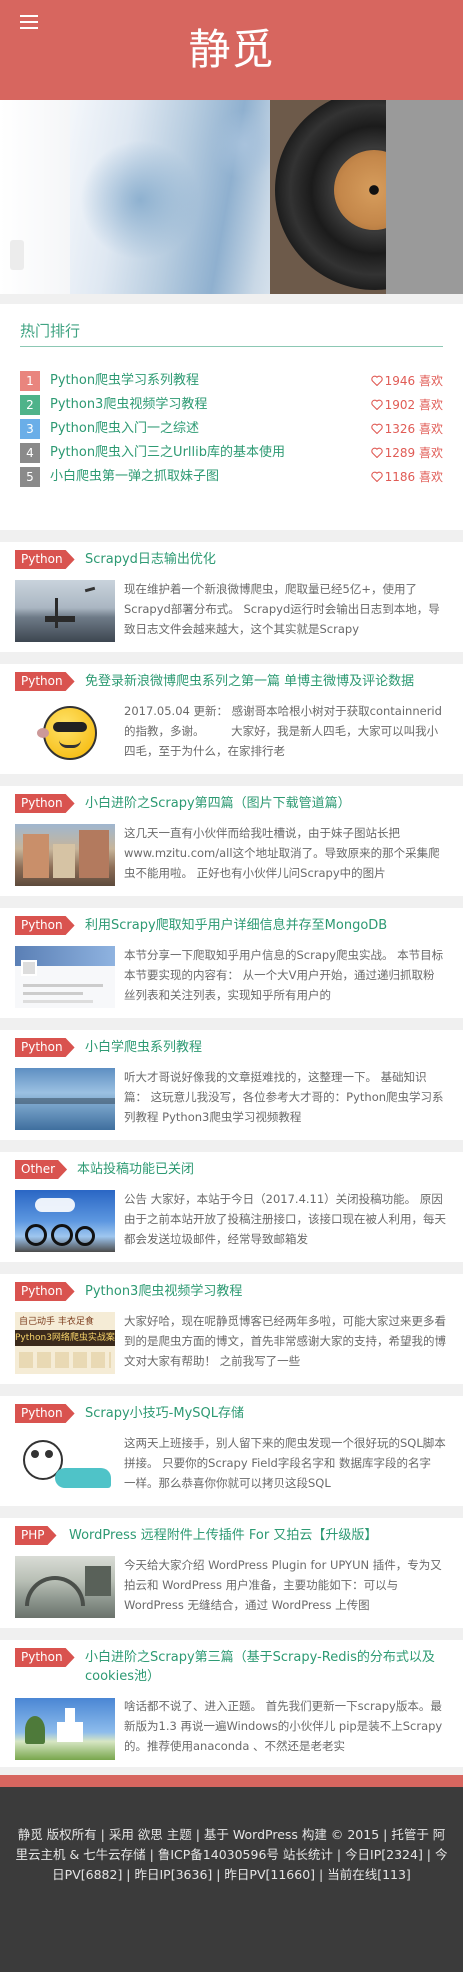 The height and width of the screenshot is (1972, 463). What do you see at coordinates (30, 477) in the screenshot?
I see `rank-badge: 5` at bounding box center [30, 477].